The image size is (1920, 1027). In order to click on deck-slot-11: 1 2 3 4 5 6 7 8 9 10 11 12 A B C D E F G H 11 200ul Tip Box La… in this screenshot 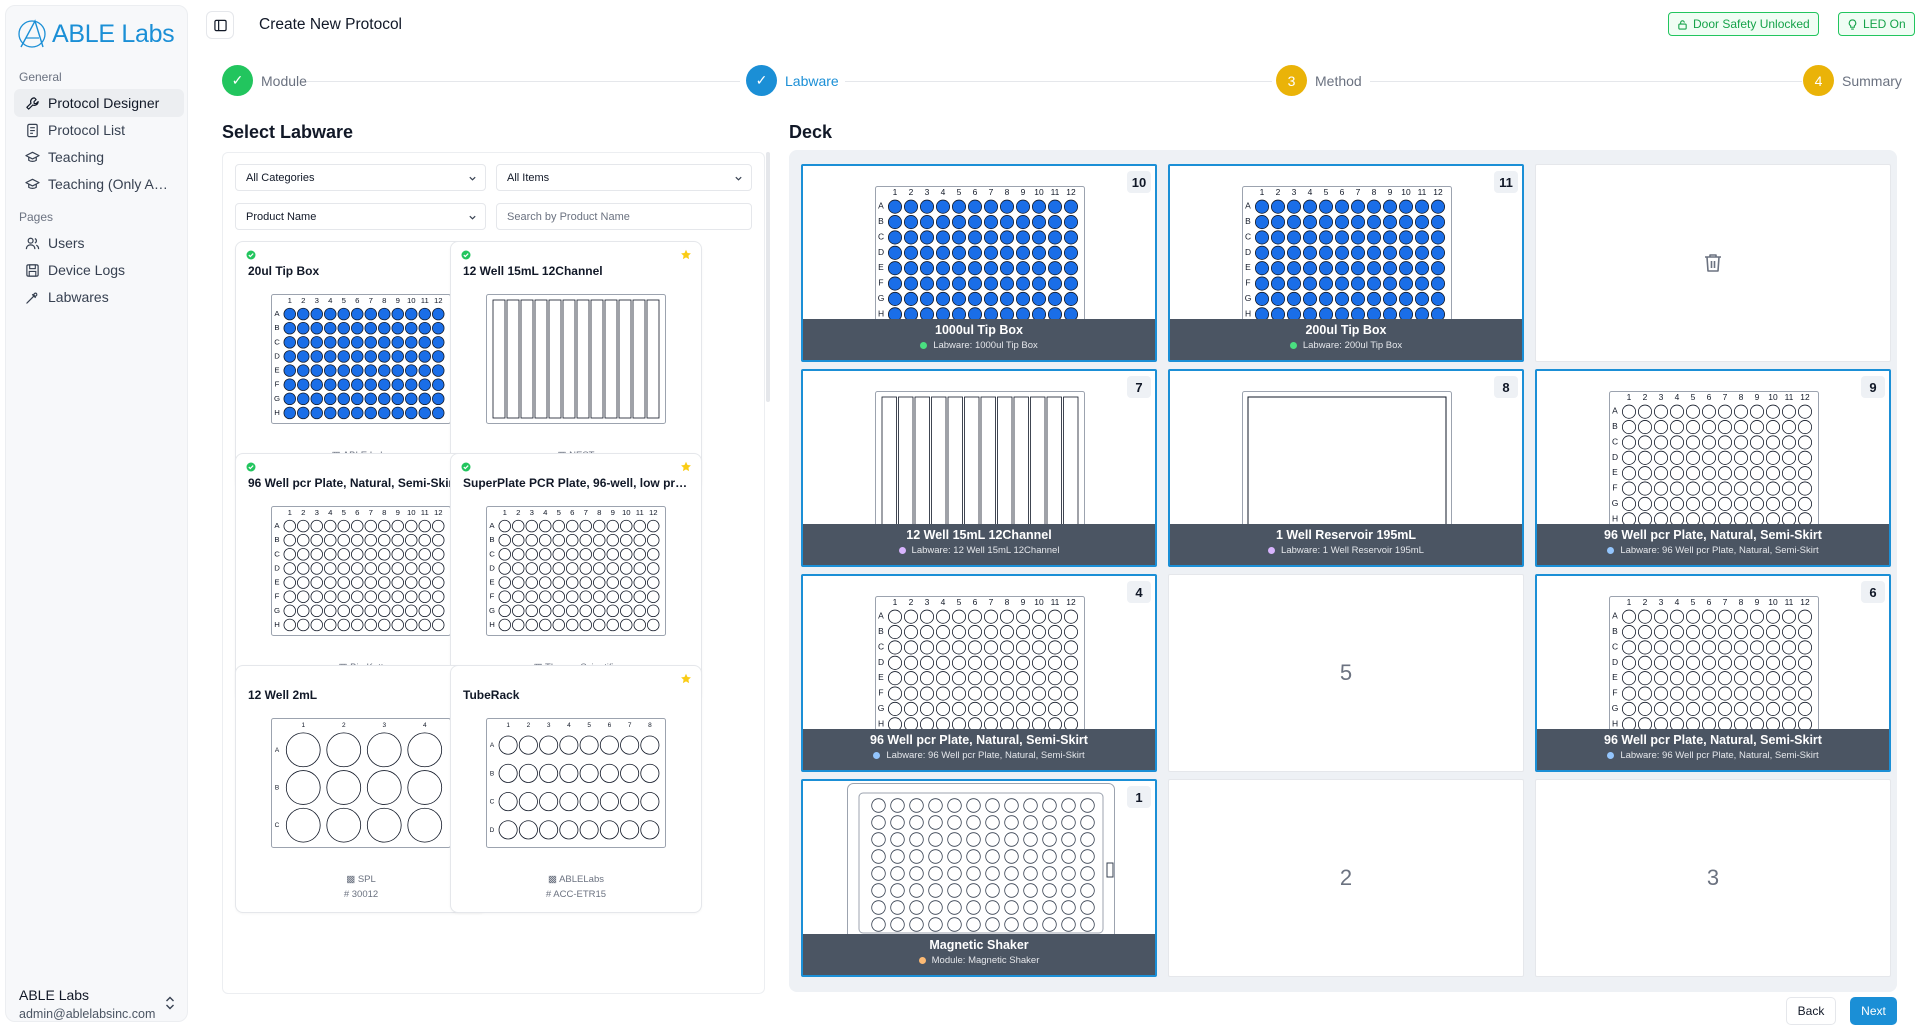, I will do `click(1346, 263)`.